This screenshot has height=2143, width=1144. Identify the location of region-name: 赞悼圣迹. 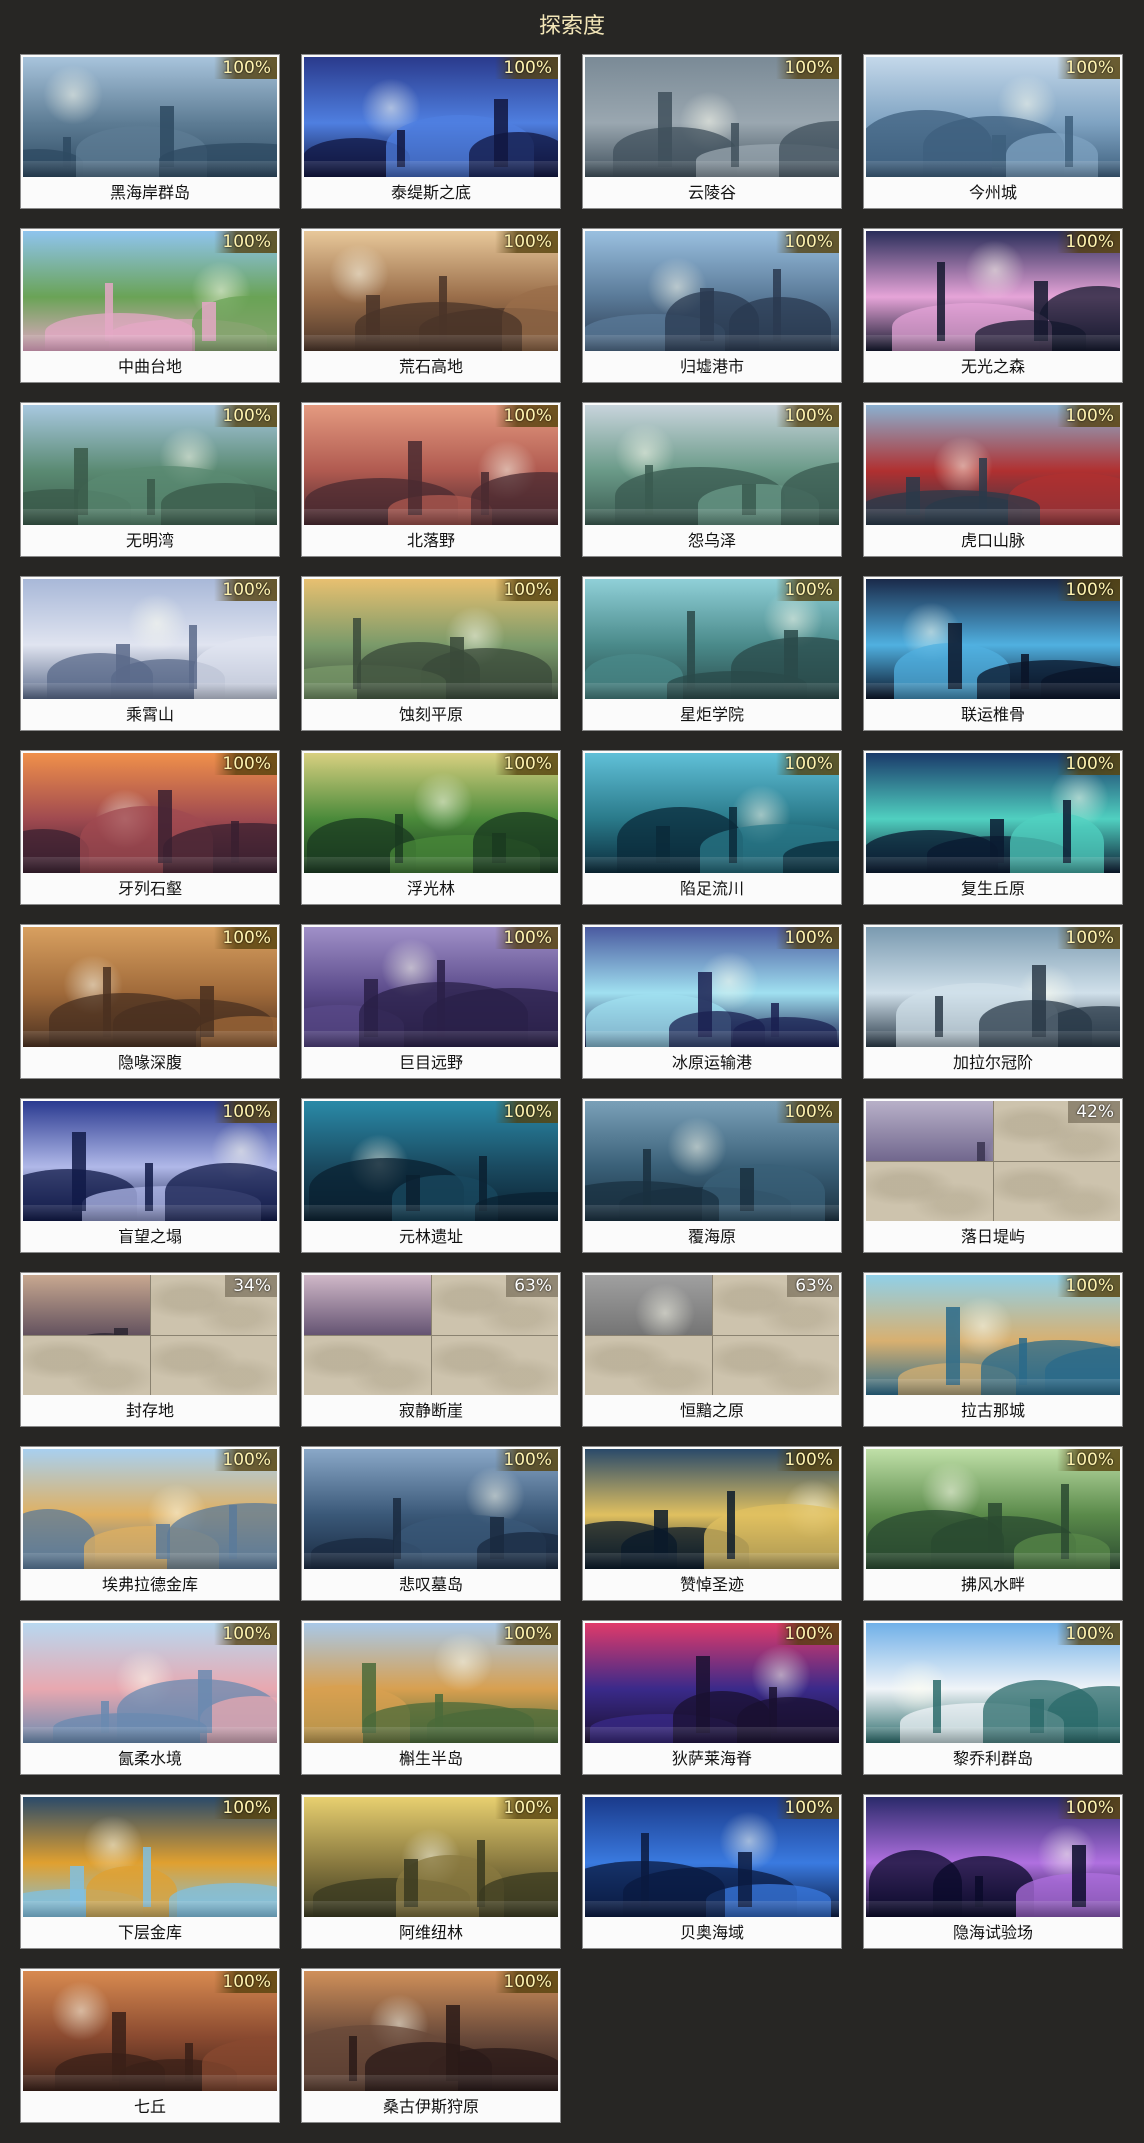
(711, 1584).